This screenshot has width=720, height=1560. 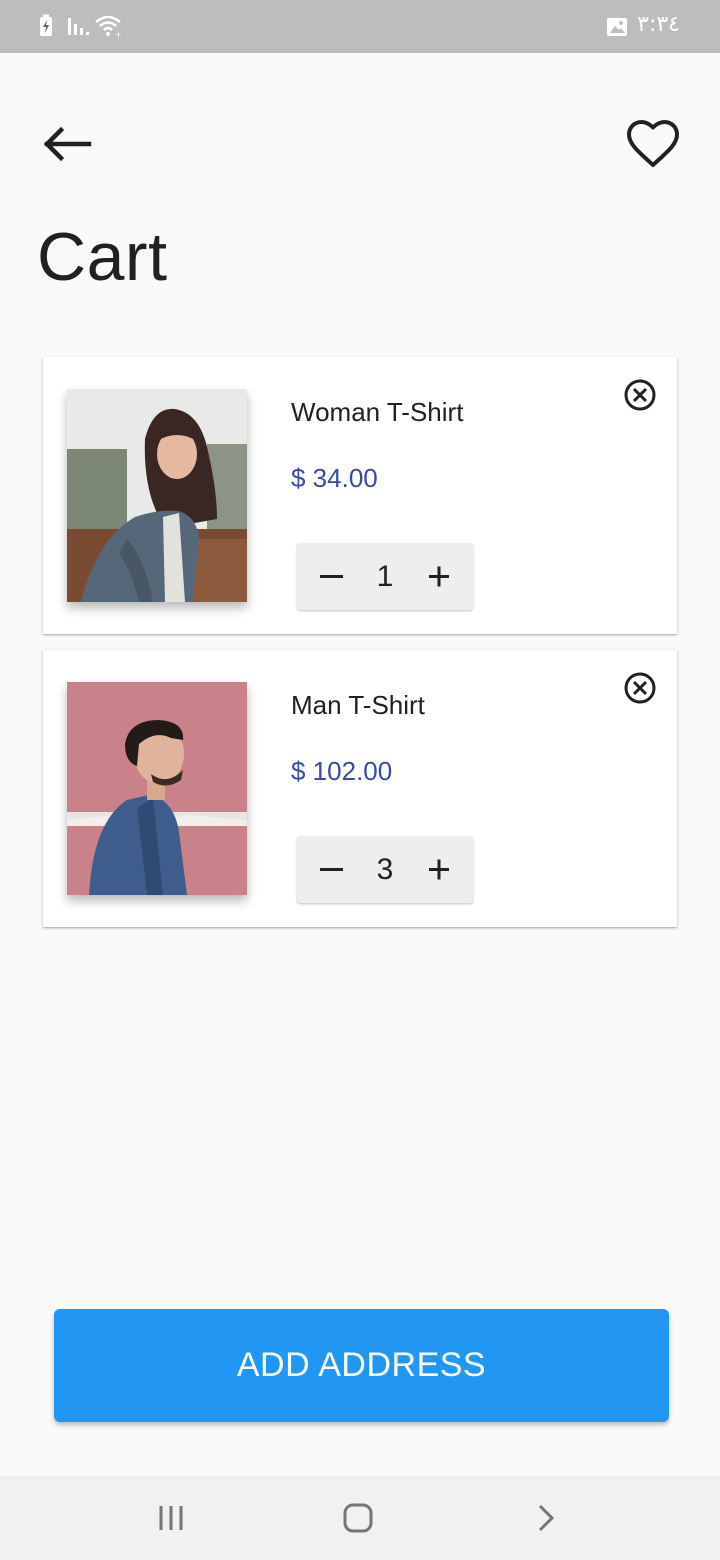 I want to click on status-bar: + ٣:٣٤, so click(x=360, y=26).